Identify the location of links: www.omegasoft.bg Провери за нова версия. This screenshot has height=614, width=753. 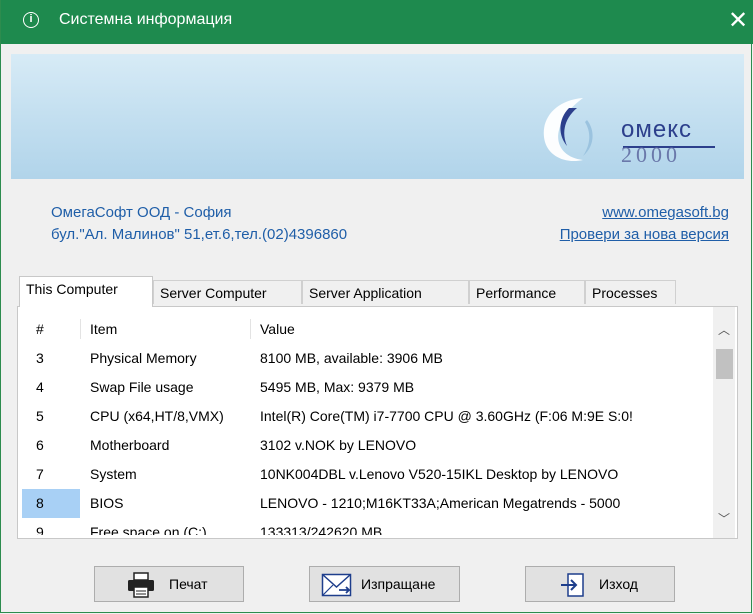
(644, 226).